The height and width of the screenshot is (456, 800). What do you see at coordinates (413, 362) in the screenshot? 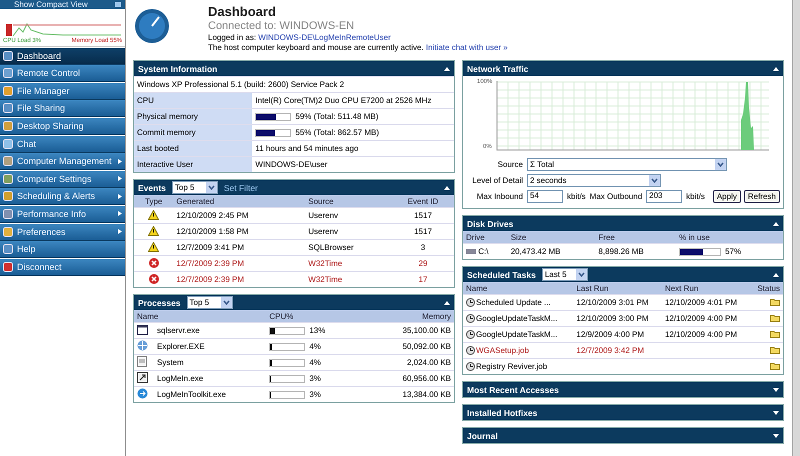
I see `memory-cell: 2,024.00 KB` at bounding box center [413, 362].